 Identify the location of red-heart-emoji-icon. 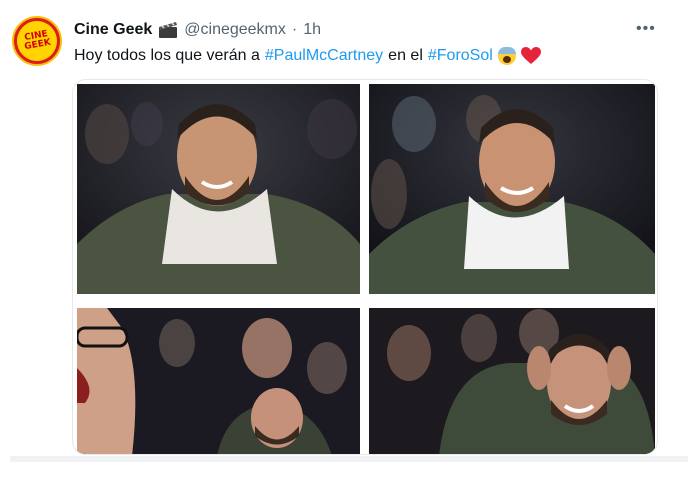
(530, 56).